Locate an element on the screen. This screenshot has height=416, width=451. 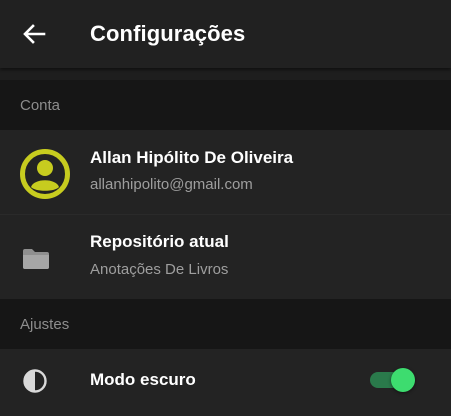
section-header-conta: Conta is located at coordinates (225, 105).